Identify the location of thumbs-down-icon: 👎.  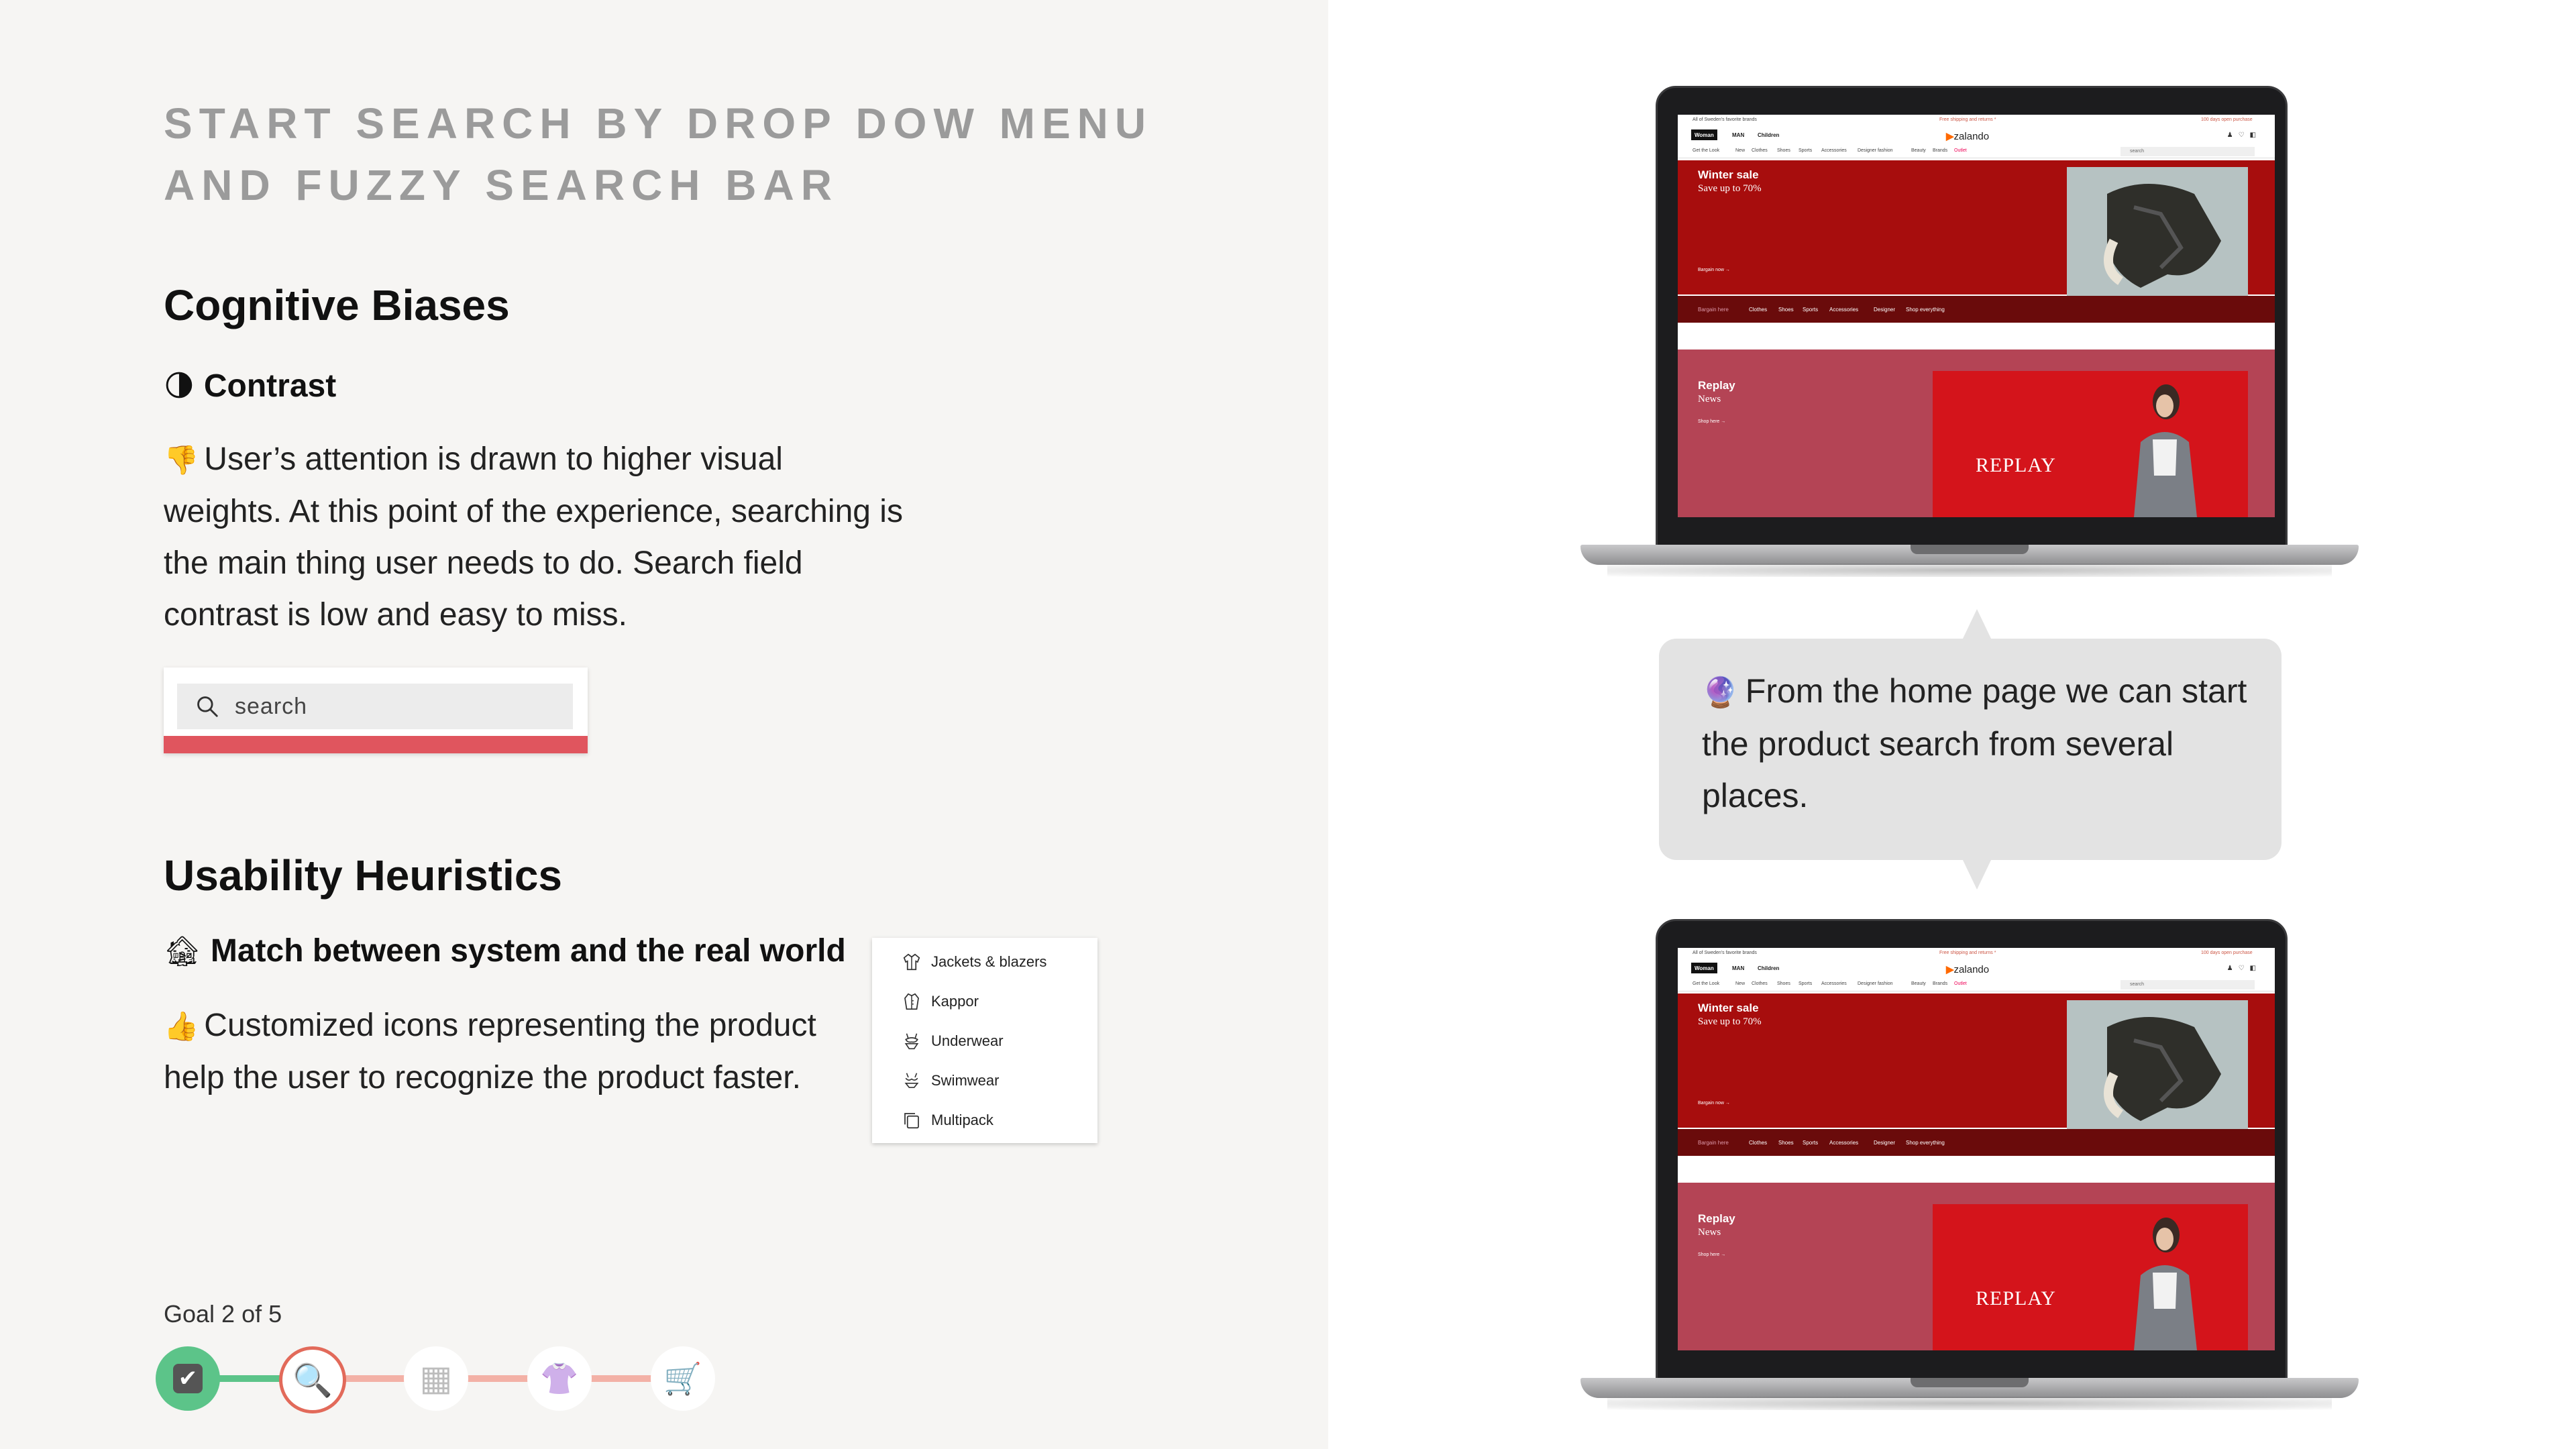
(181, 459).